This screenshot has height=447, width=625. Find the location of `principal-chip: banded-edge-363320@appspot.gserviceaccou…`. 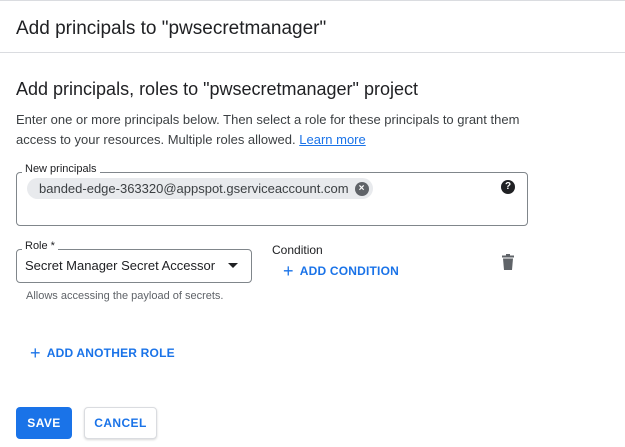

principal-chip: banded-edge-363320@appspot.gserviceaccou… is located at coordinates (200, 188).